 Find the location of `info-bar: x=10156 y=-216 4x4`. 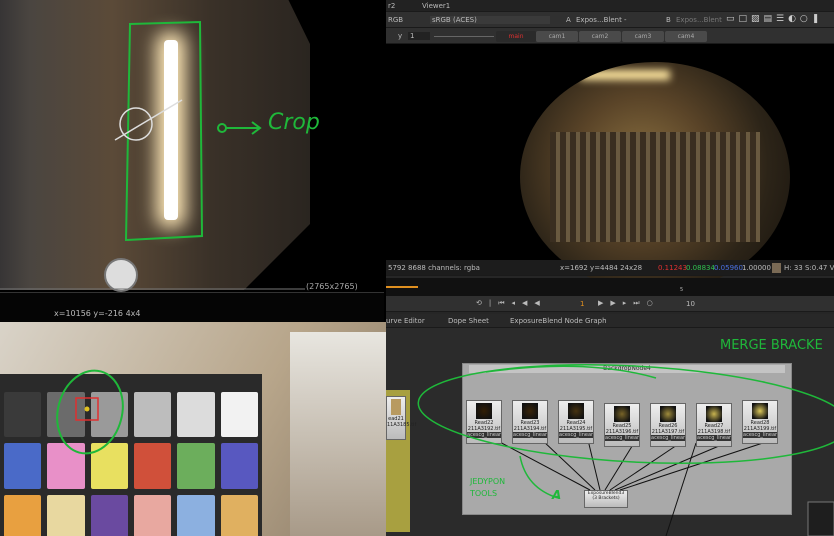

info-bar: x=10156 y=-216 4x4 is located at coordinates (192, 307).